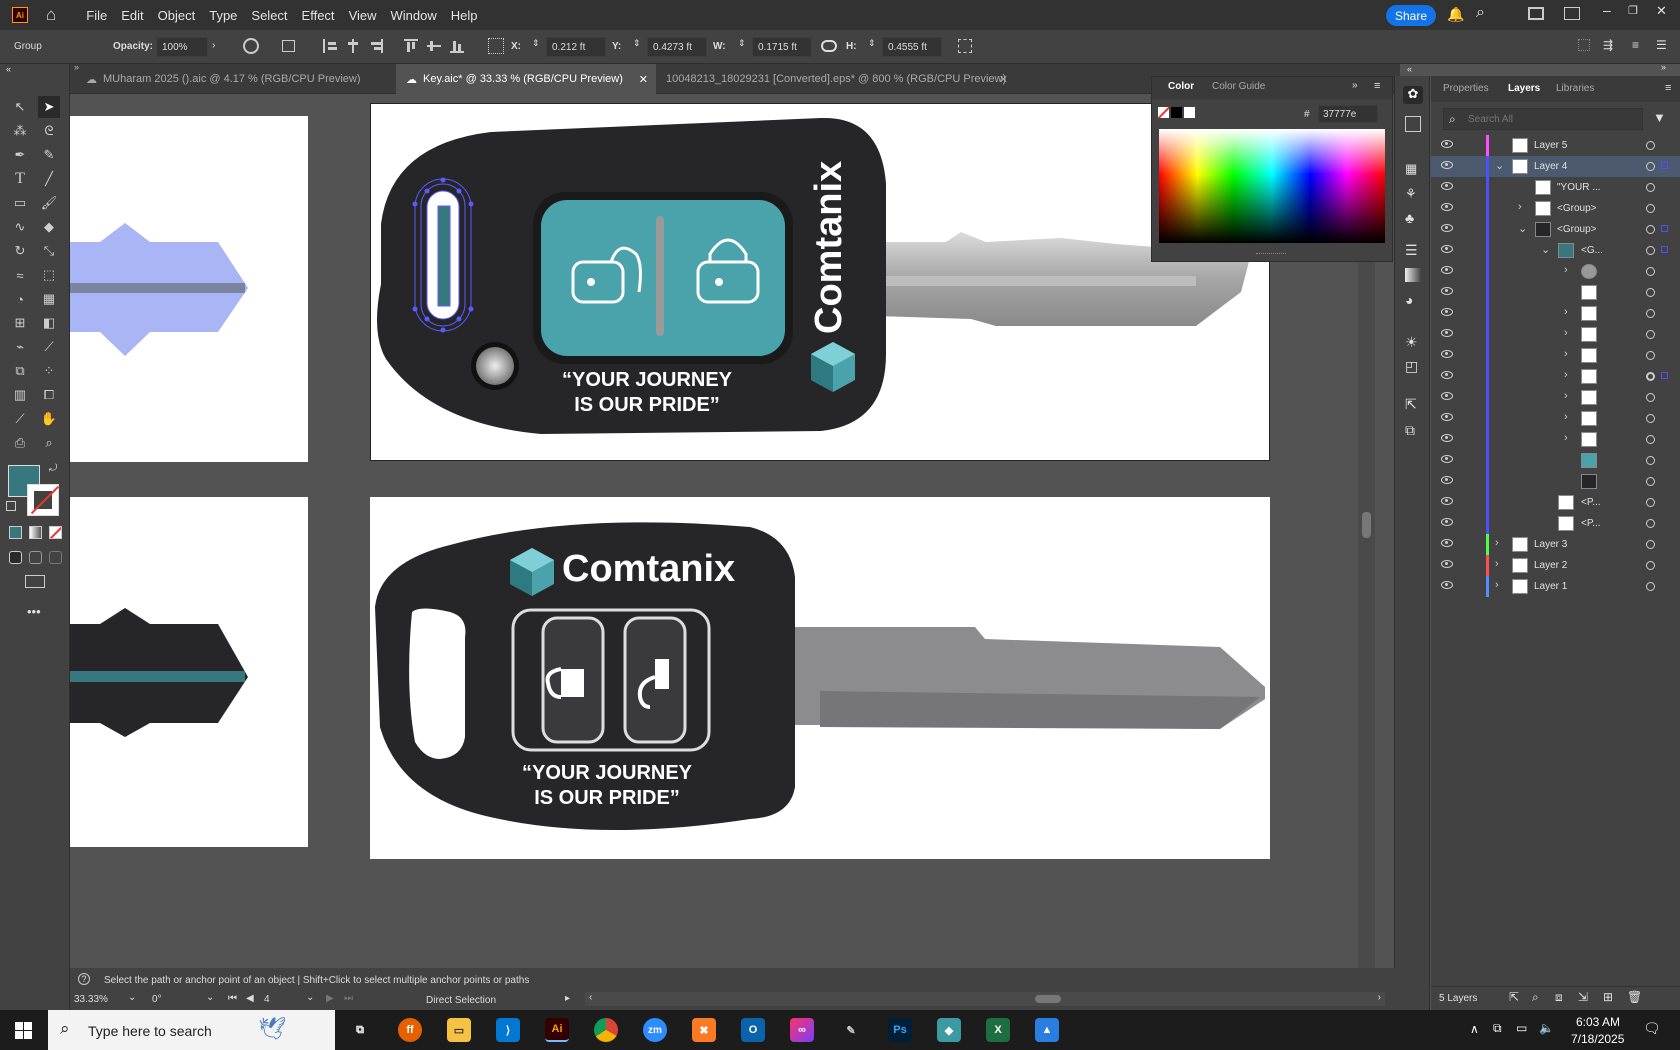 The height and width of the screenshot is (1050, 1680). What do you see at coordinates (1411, 404) in the screenshot?
I see `export-icon: ⇱` at bounding box center [1411, 404].